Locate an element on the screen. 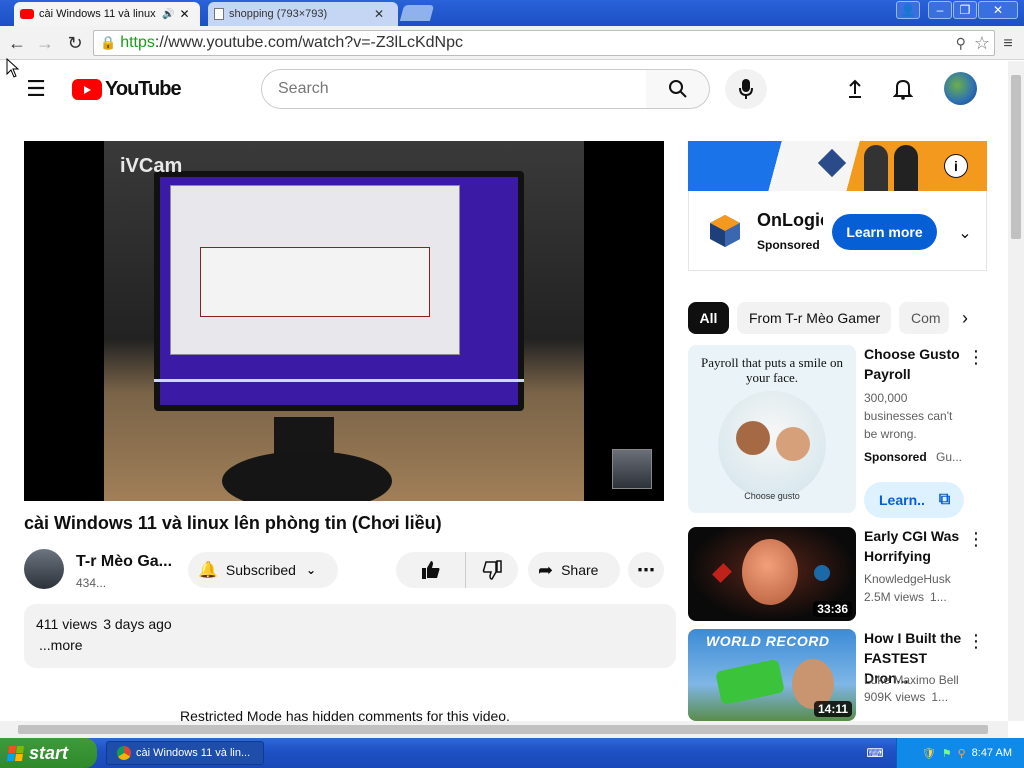 The height and width of the screenshot is (768, 1024). ad-brand: OnLogic is located at coordinates (790, 220).